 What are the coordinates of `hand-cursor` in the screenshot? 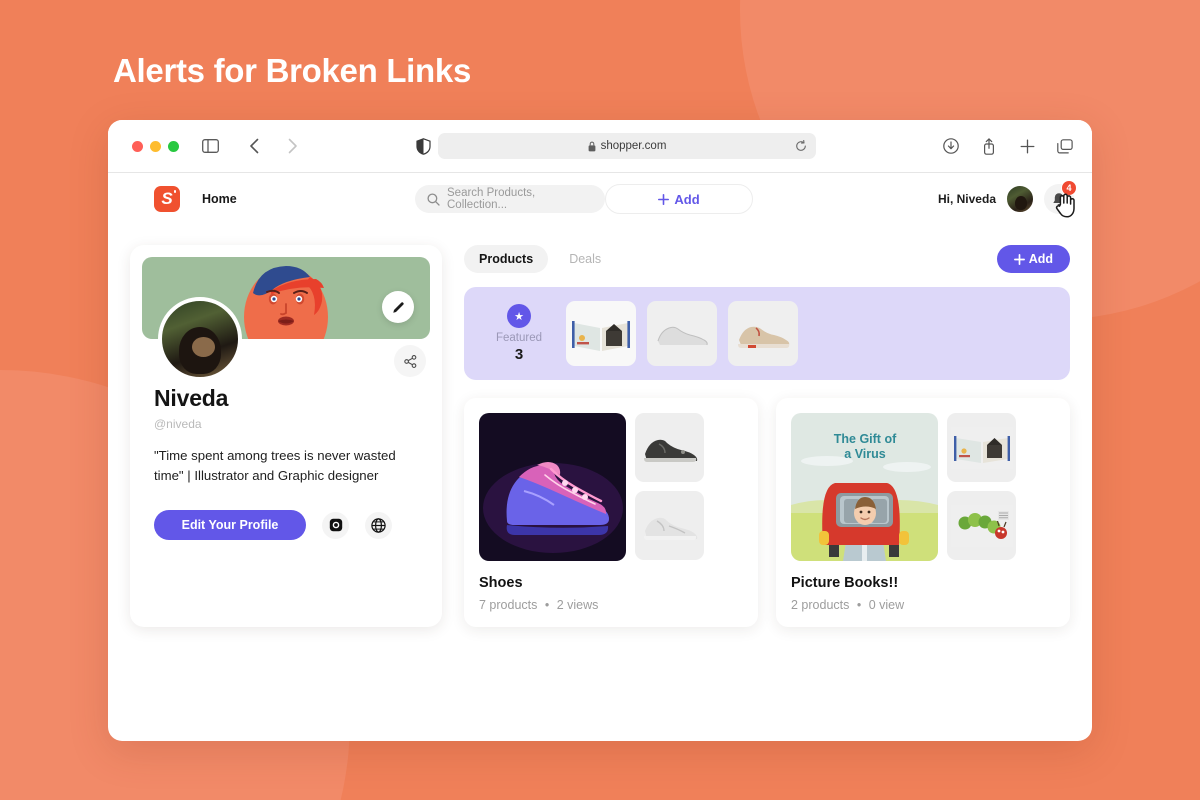 It's located at (1066, 206).